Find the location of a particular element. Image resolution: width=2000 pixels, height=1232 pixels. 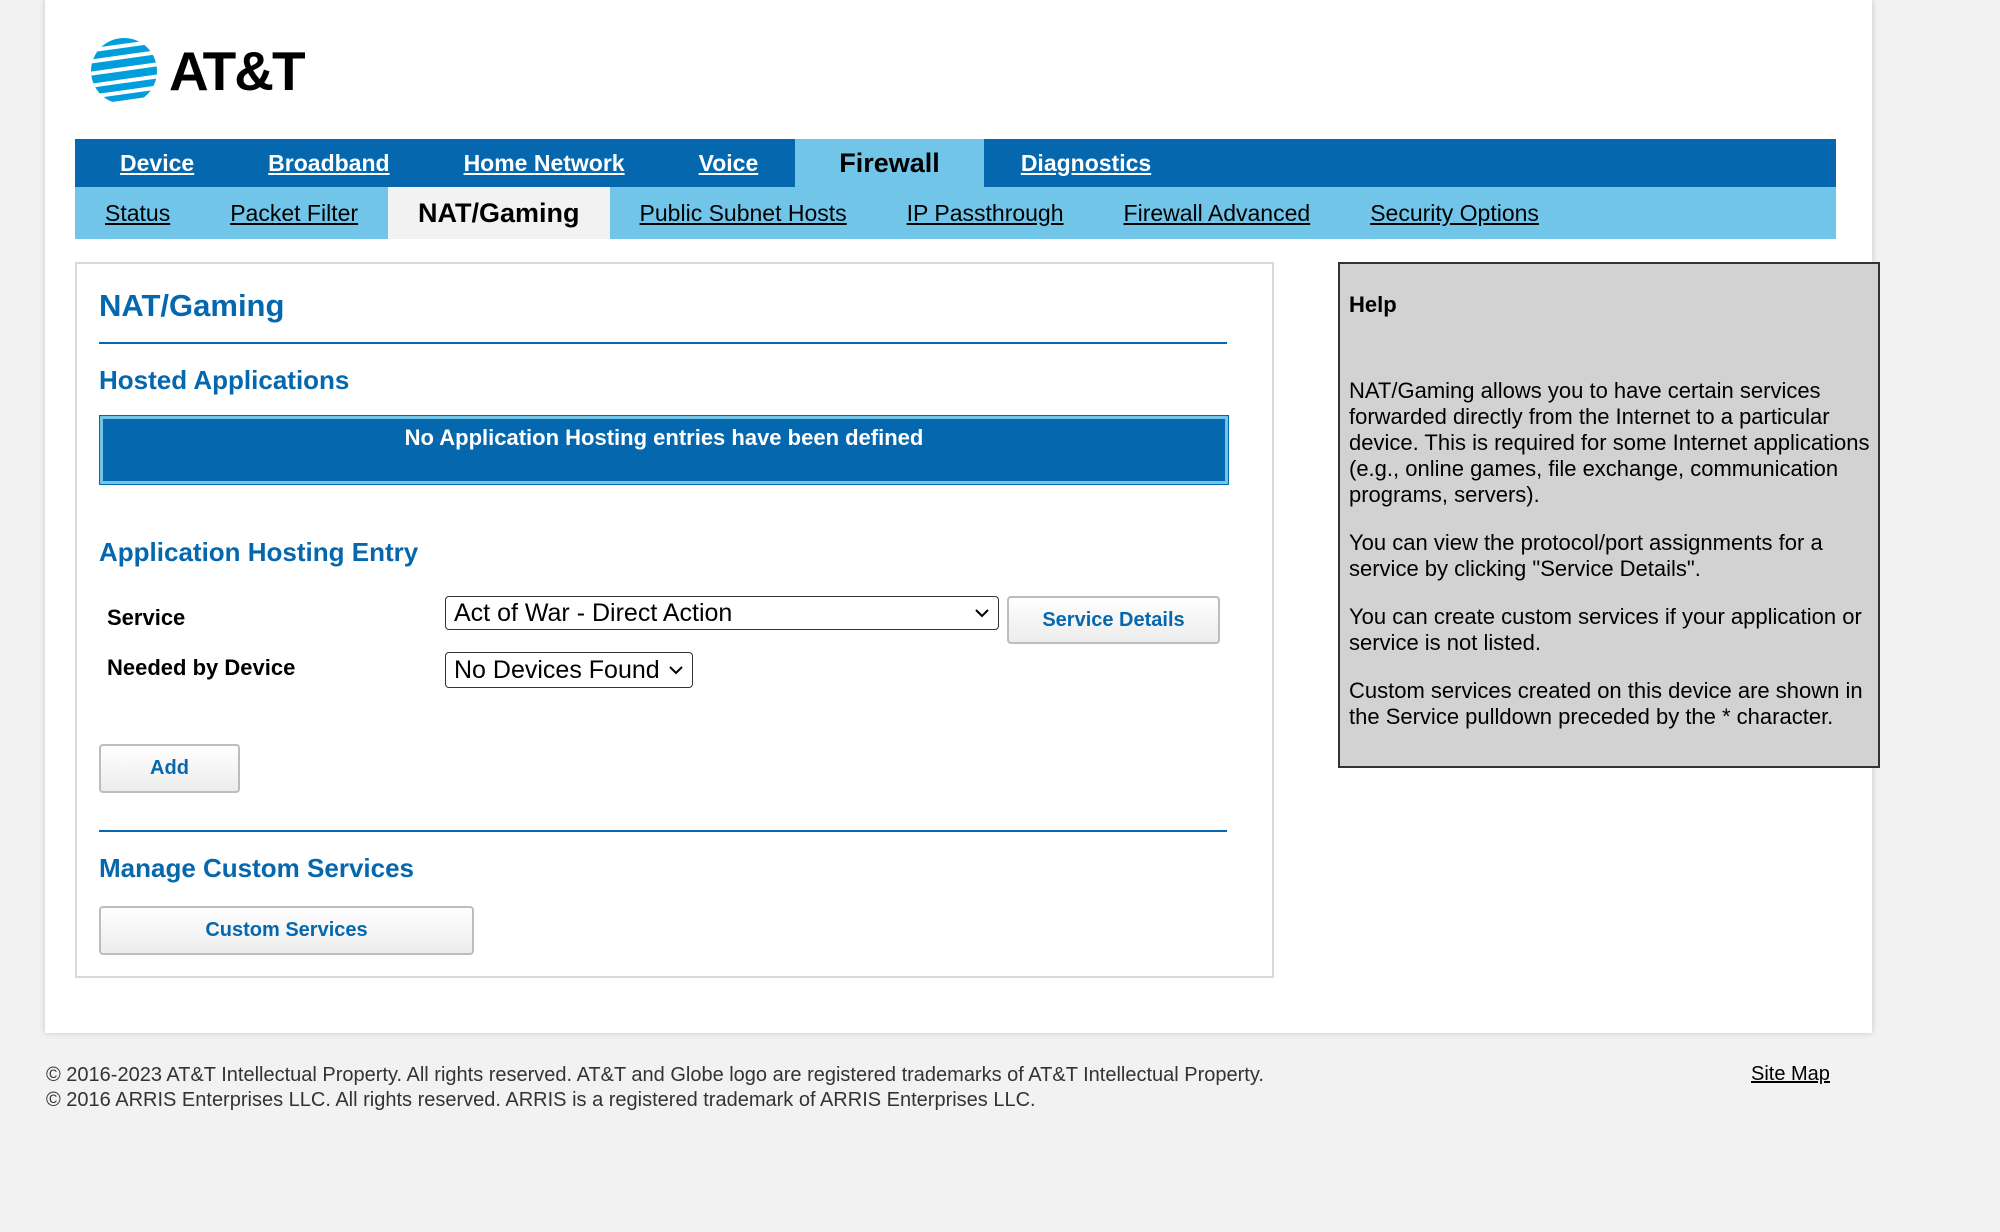

site-map-link: Site Map is located at coordinates (1790, 1074).